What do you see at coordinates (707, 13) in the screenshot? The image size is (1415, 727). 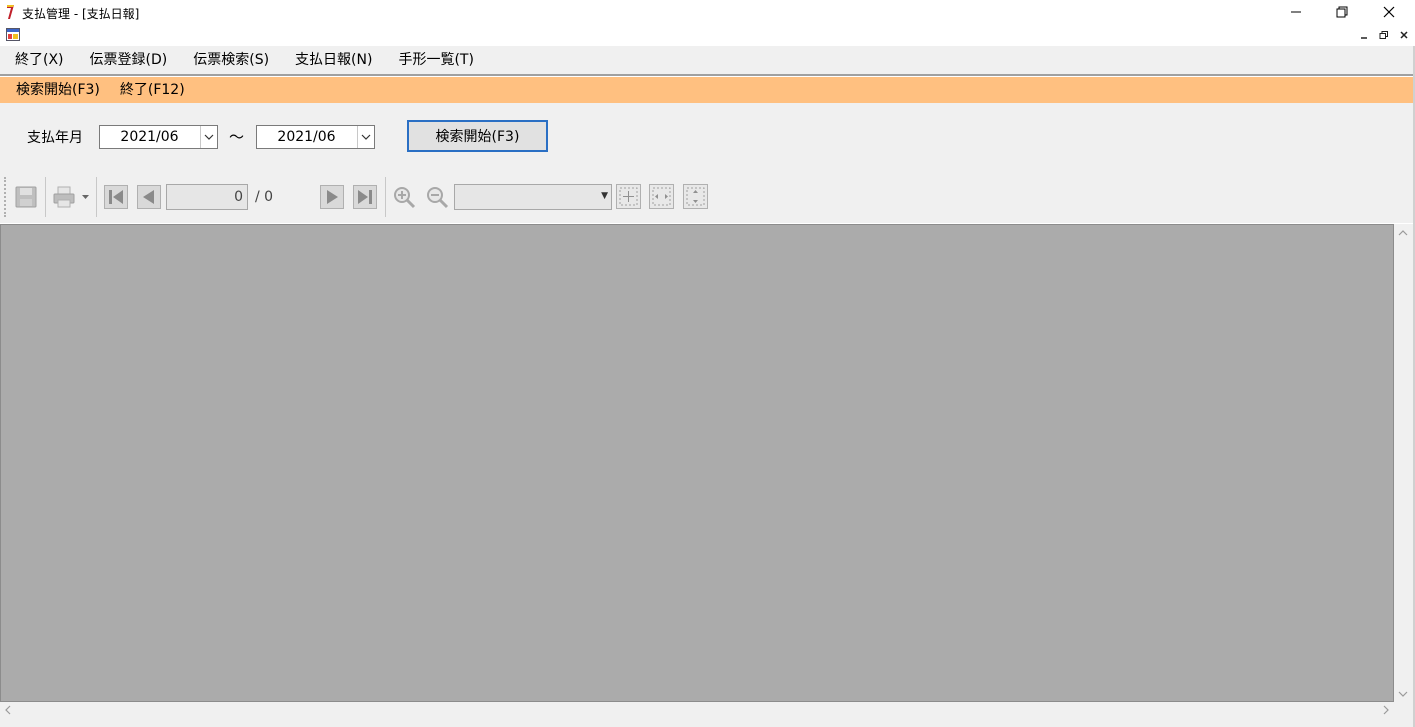 I see `title-bar: 支払管理 - [支払日報]` at bounding box center [707, 13].